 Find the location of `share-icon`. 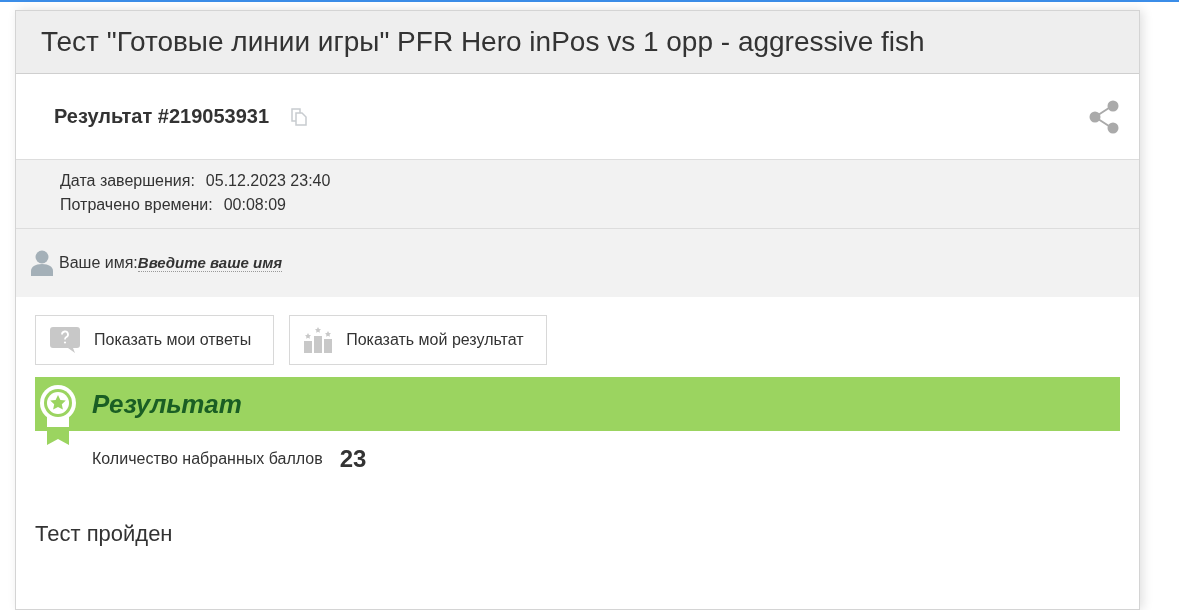

share-icon is located at coordinates (1104, 116).